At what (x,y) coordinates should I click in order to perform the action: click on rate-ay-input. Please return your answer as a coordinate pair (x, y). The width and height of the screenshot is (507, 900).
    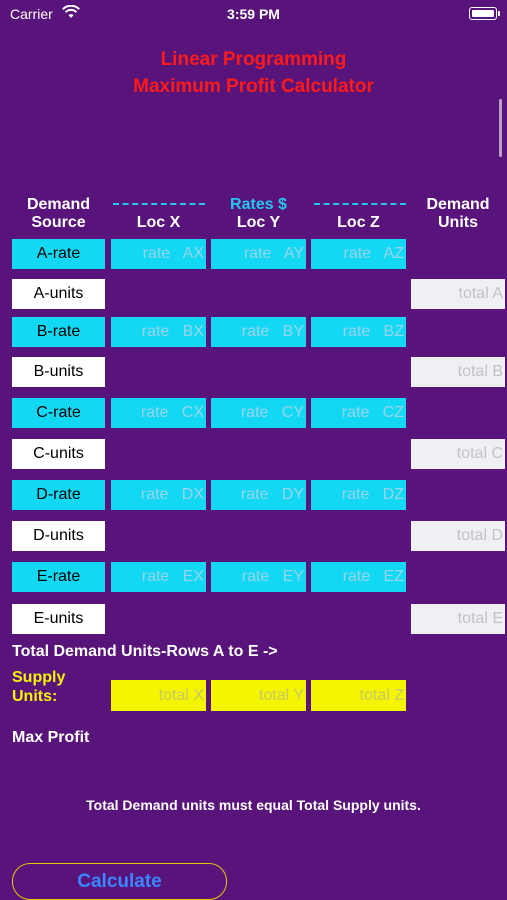
    Looking at the image, I should click on (258, 254).